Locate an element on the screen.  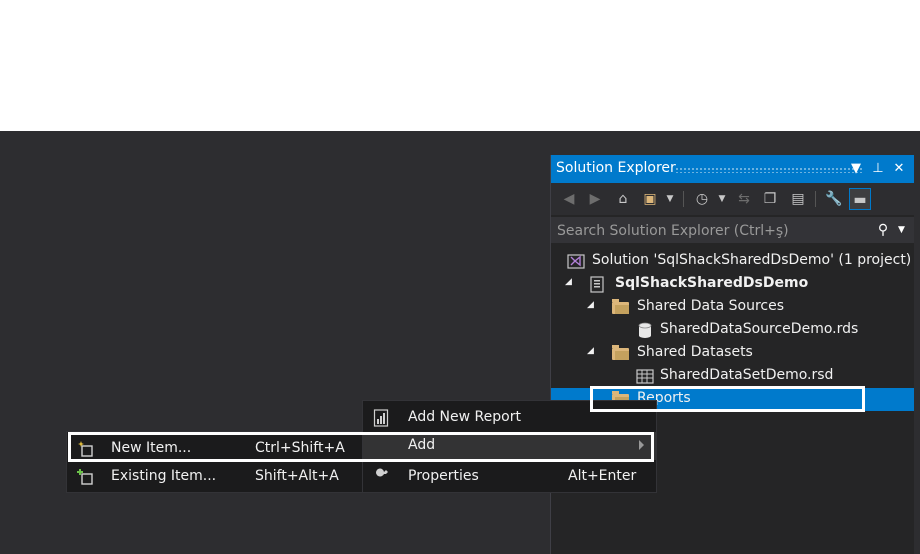
report-icon is located at coordinates (381, 418).